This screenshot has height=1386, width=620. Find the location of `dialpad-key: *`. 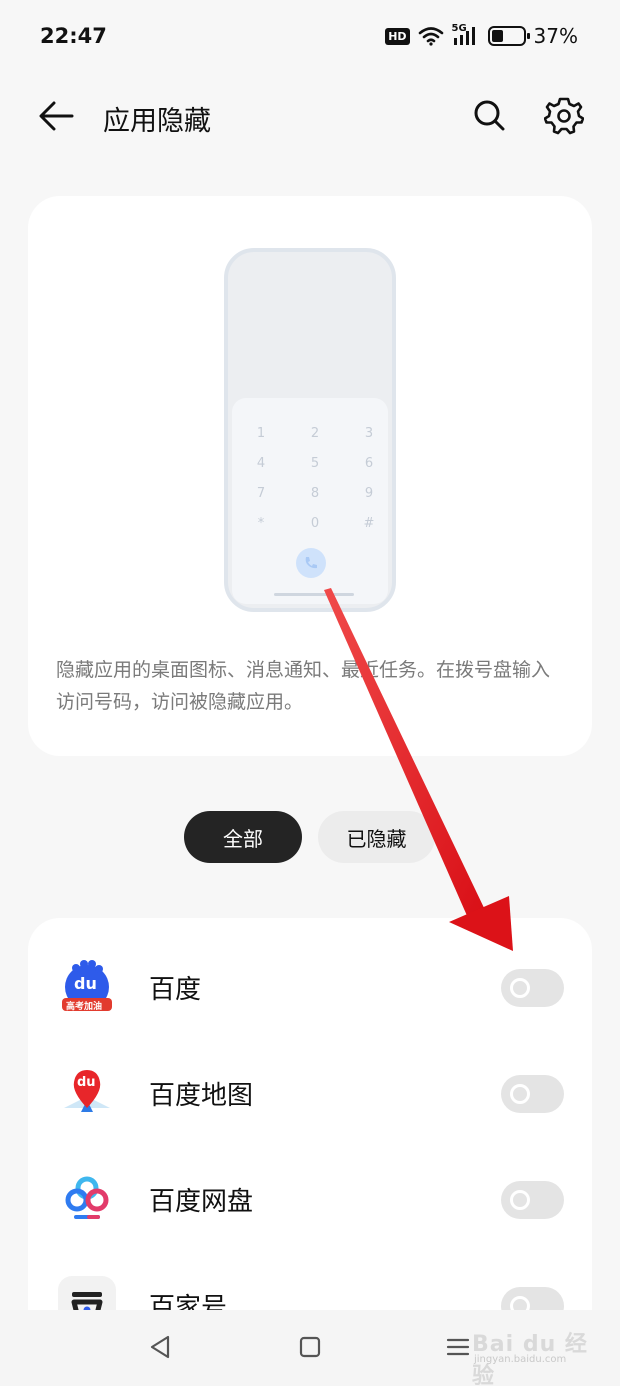

dialpad-key: * is located at coordinates (261, 523).